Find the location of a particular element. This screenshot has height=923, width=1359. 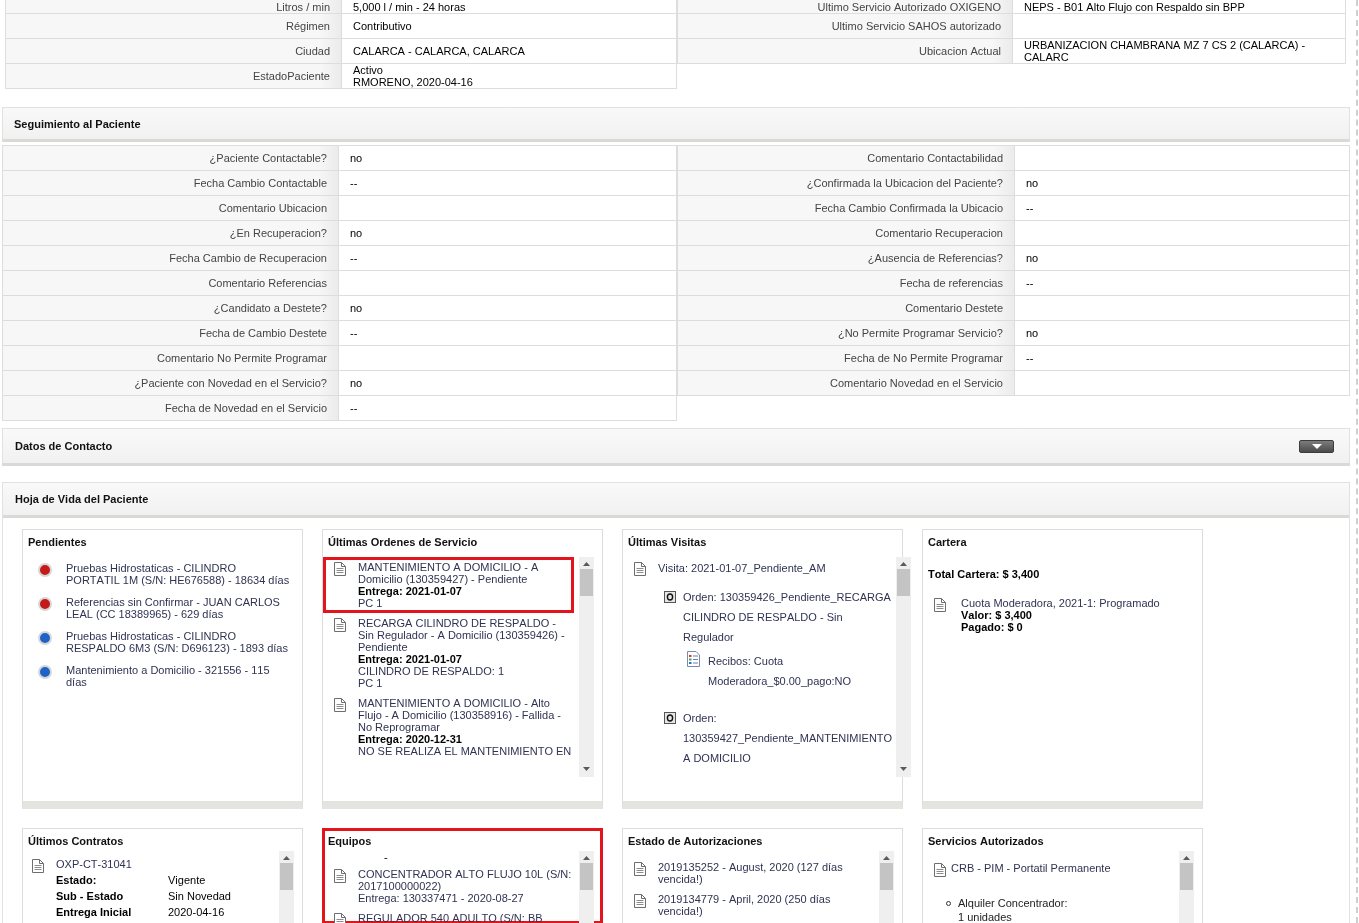

label-cell: Régimen is located at coordinates (173, 26).